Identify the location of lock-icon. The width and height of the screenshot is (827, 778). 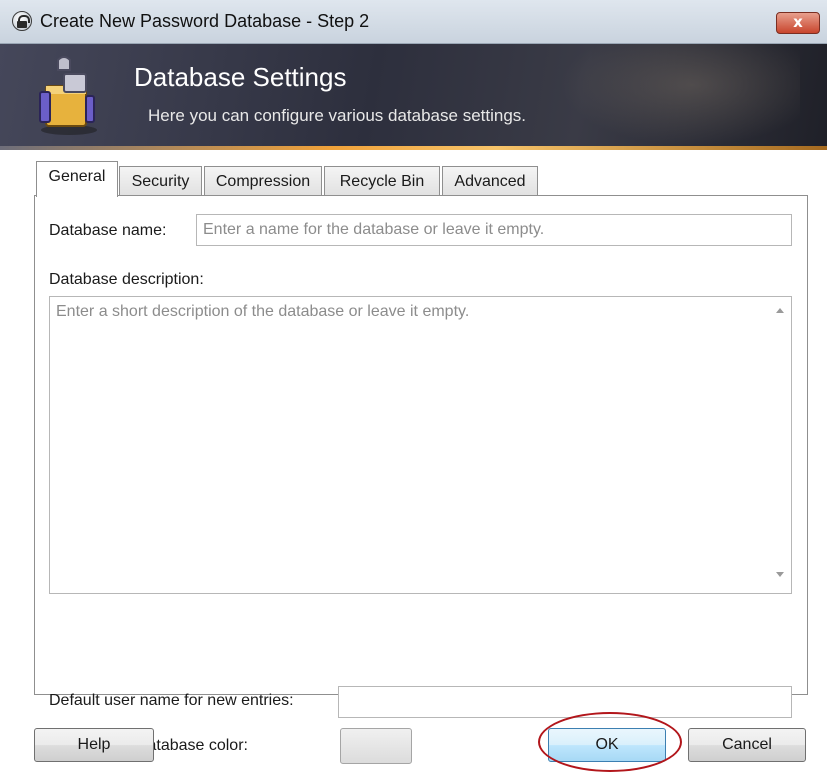
(22, 21).